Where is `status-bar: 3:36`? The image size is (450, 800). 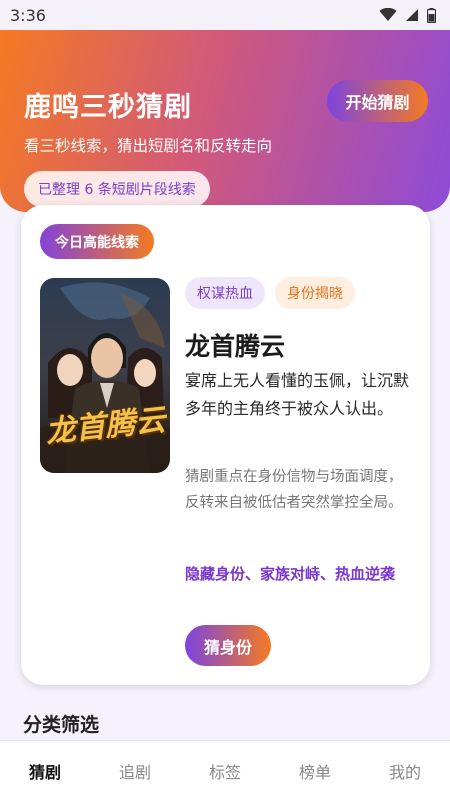 status-bar: 3:36 is located at coordinates (225, 15).